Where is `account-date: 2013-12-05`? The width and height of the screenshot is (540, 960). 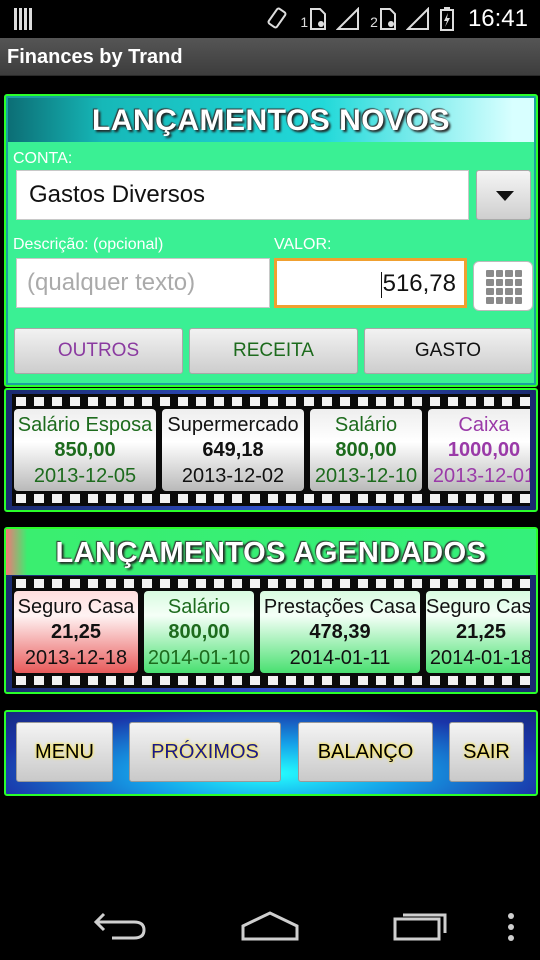 account-date: 2013-12-05 is located at coordinates (85, 476).